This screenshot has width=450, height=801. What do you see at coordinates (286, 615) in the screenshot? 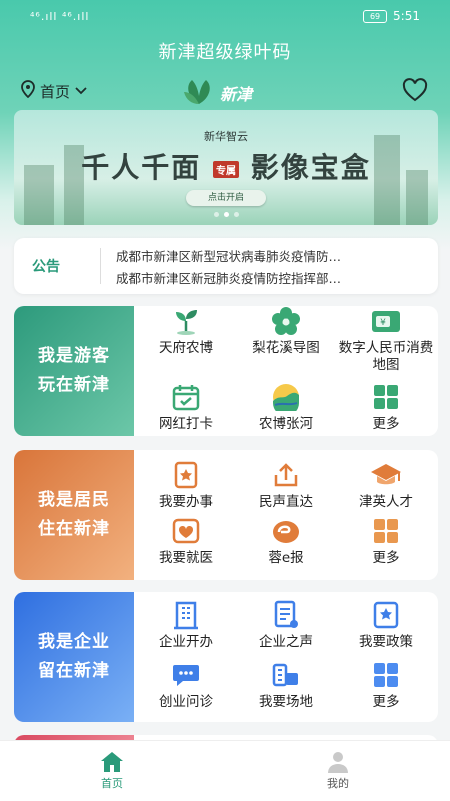
I see `document-list-icon` at bounding box center [286, 615].